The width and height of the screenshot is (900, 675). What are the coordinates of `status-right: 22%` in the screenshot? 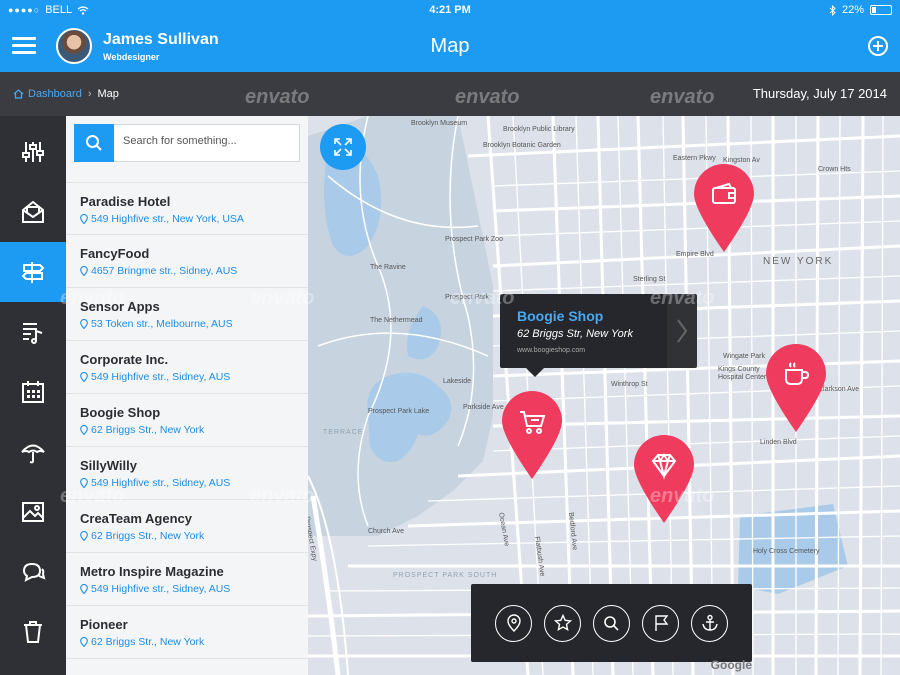 It's located at (860, 10).